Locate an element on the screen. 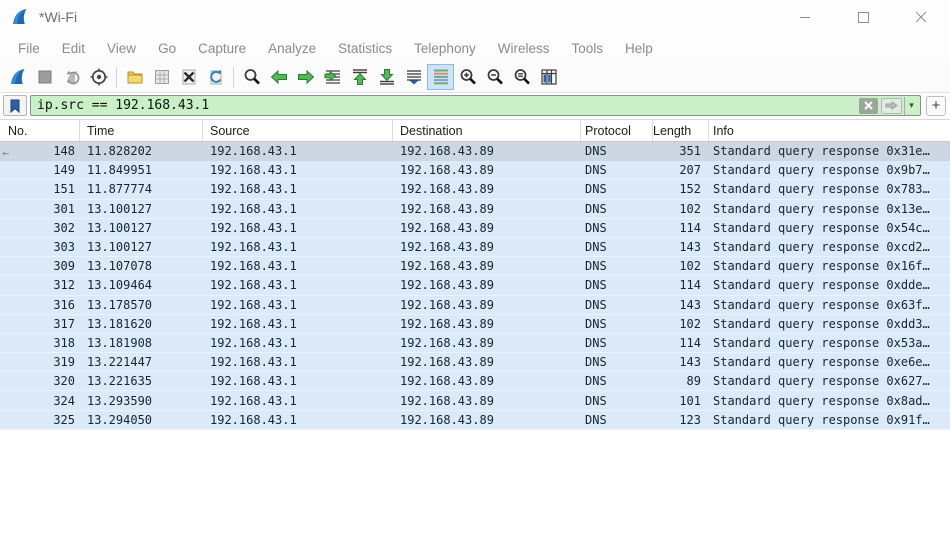 The image size is (950, 547). column-header-time: Time is located at coordinates (141, 130).